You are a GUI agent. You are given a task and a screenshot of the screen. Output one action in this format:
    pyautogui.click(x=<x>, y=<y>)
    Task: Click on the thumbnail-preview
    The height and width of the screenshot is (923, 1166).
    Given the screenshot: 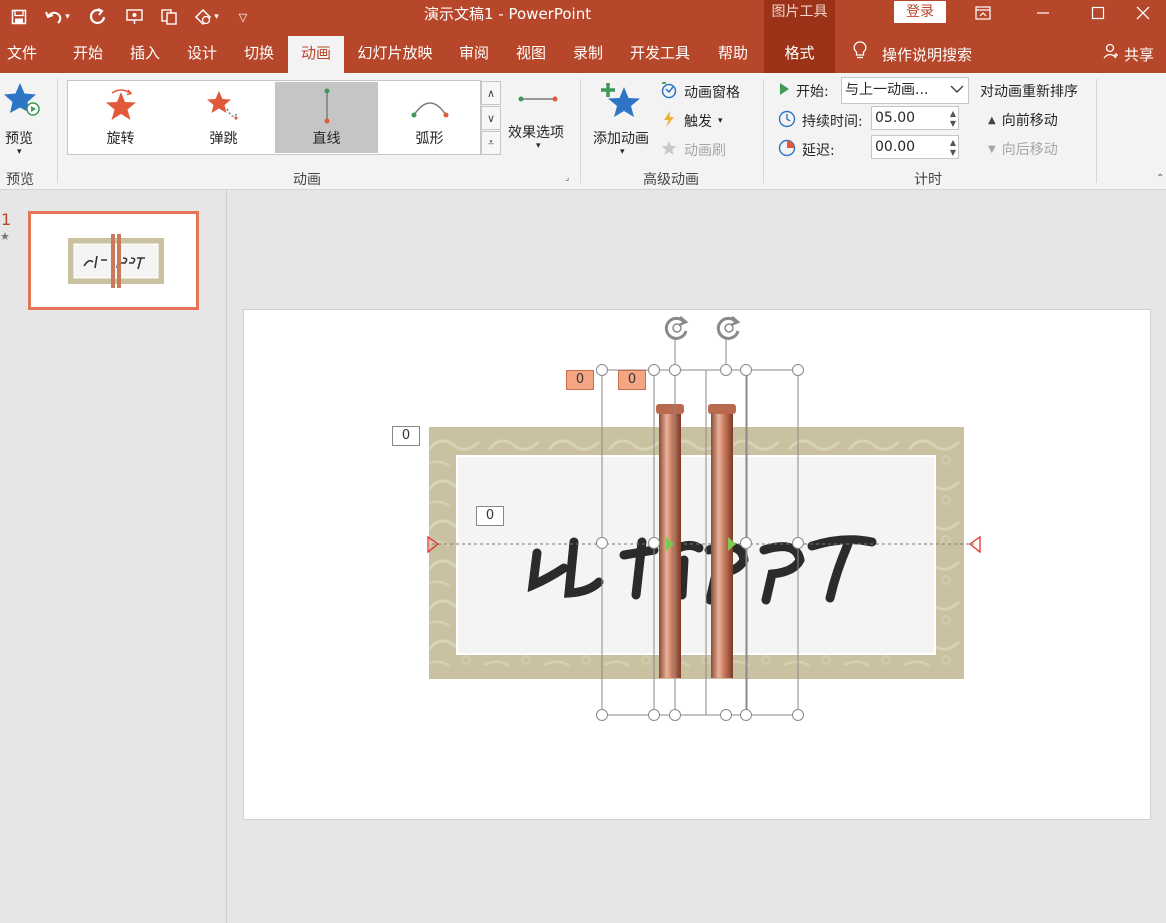 What is the action you would take?
    pyautogui.click(x=116, y=261)
    